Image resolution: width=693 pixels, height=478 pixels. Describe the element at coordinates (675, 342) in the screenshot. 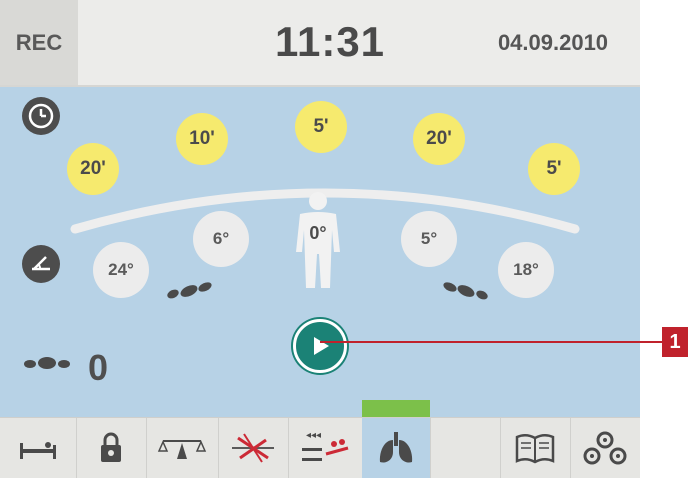

I see `callout-number: 1` at that location.